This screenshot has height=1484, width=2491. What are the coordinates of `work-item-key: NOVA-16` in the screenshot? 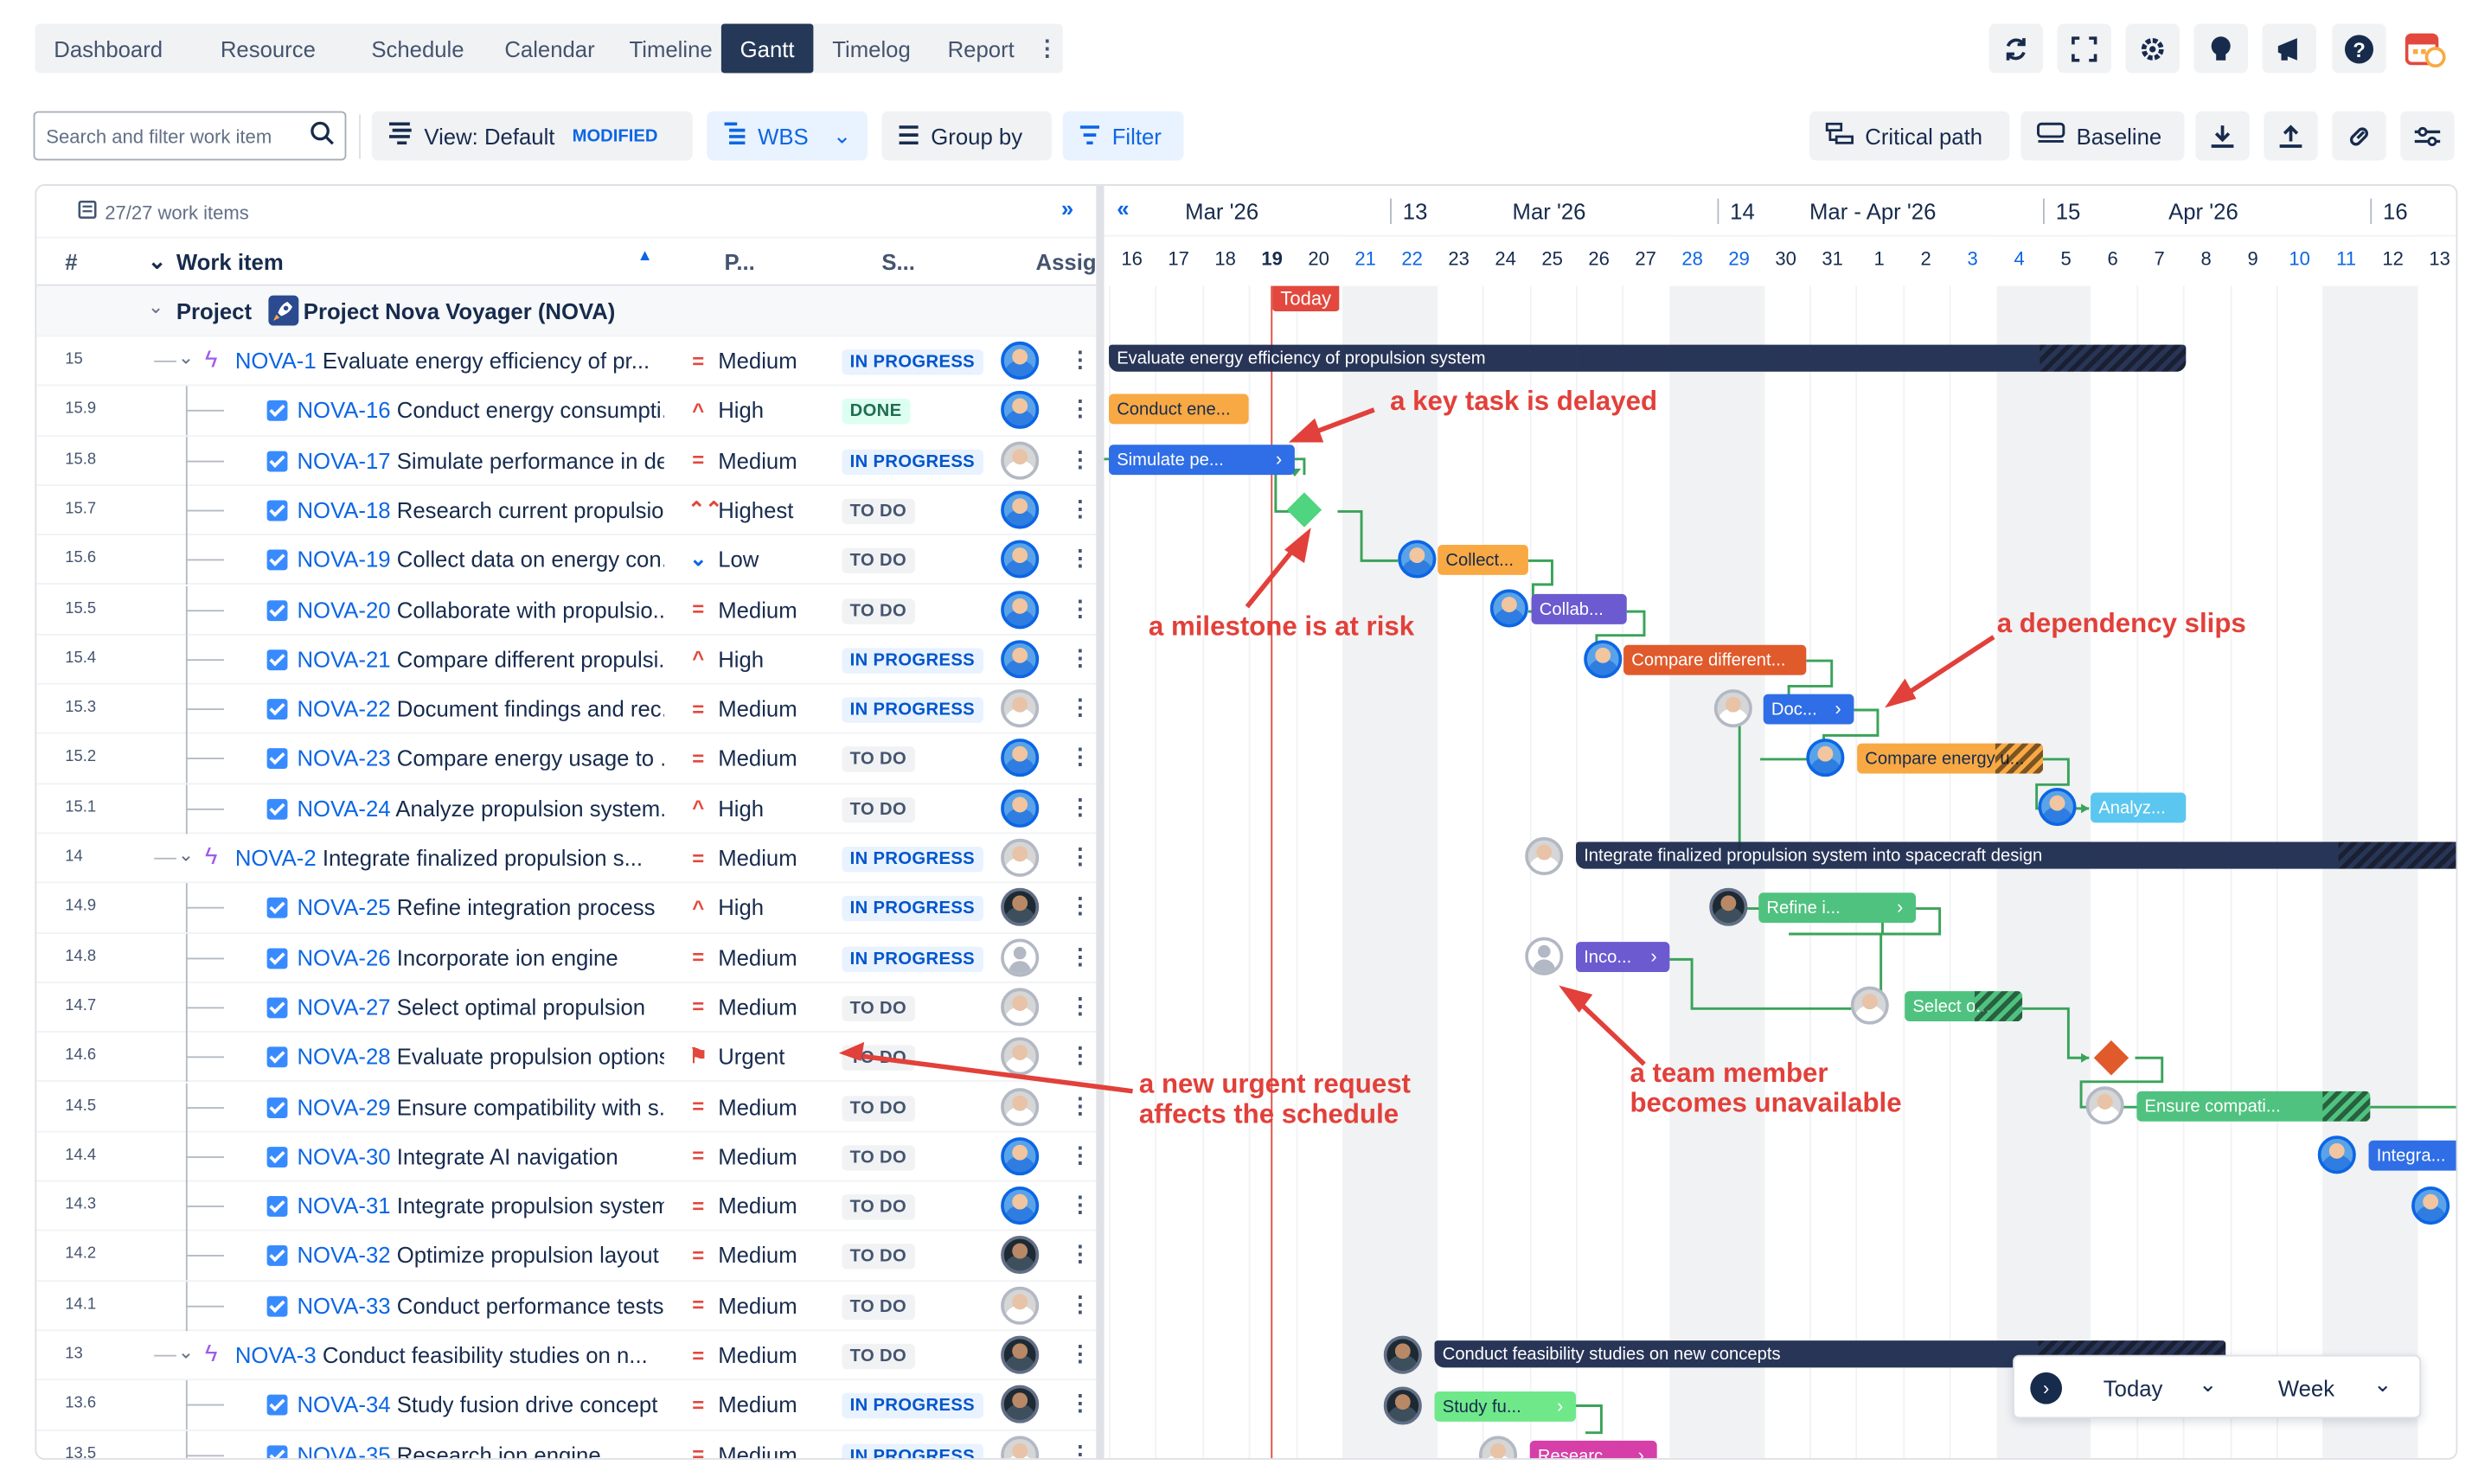 It's located at (343, 411).